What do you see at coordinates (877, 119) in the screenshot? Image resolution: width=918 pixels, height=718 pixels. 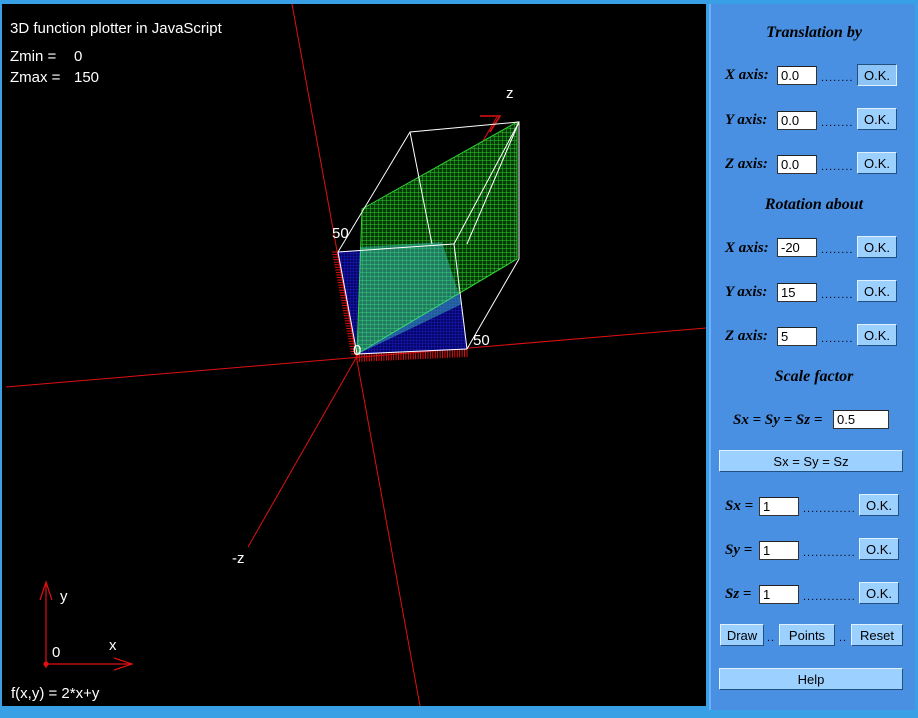 I see `translate-y-ok-button: O.K.` at bounding box center [877, 119].